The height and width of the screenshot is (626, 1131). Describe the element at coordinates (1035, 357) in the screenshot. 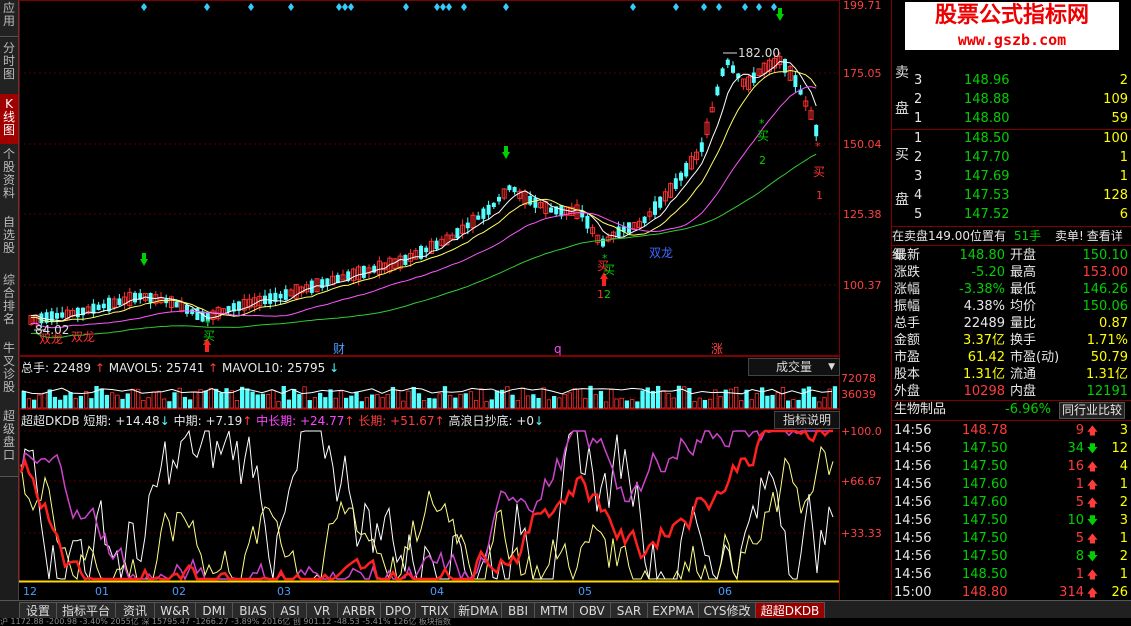

I see `quote-label: 市盈(动)` at that location.